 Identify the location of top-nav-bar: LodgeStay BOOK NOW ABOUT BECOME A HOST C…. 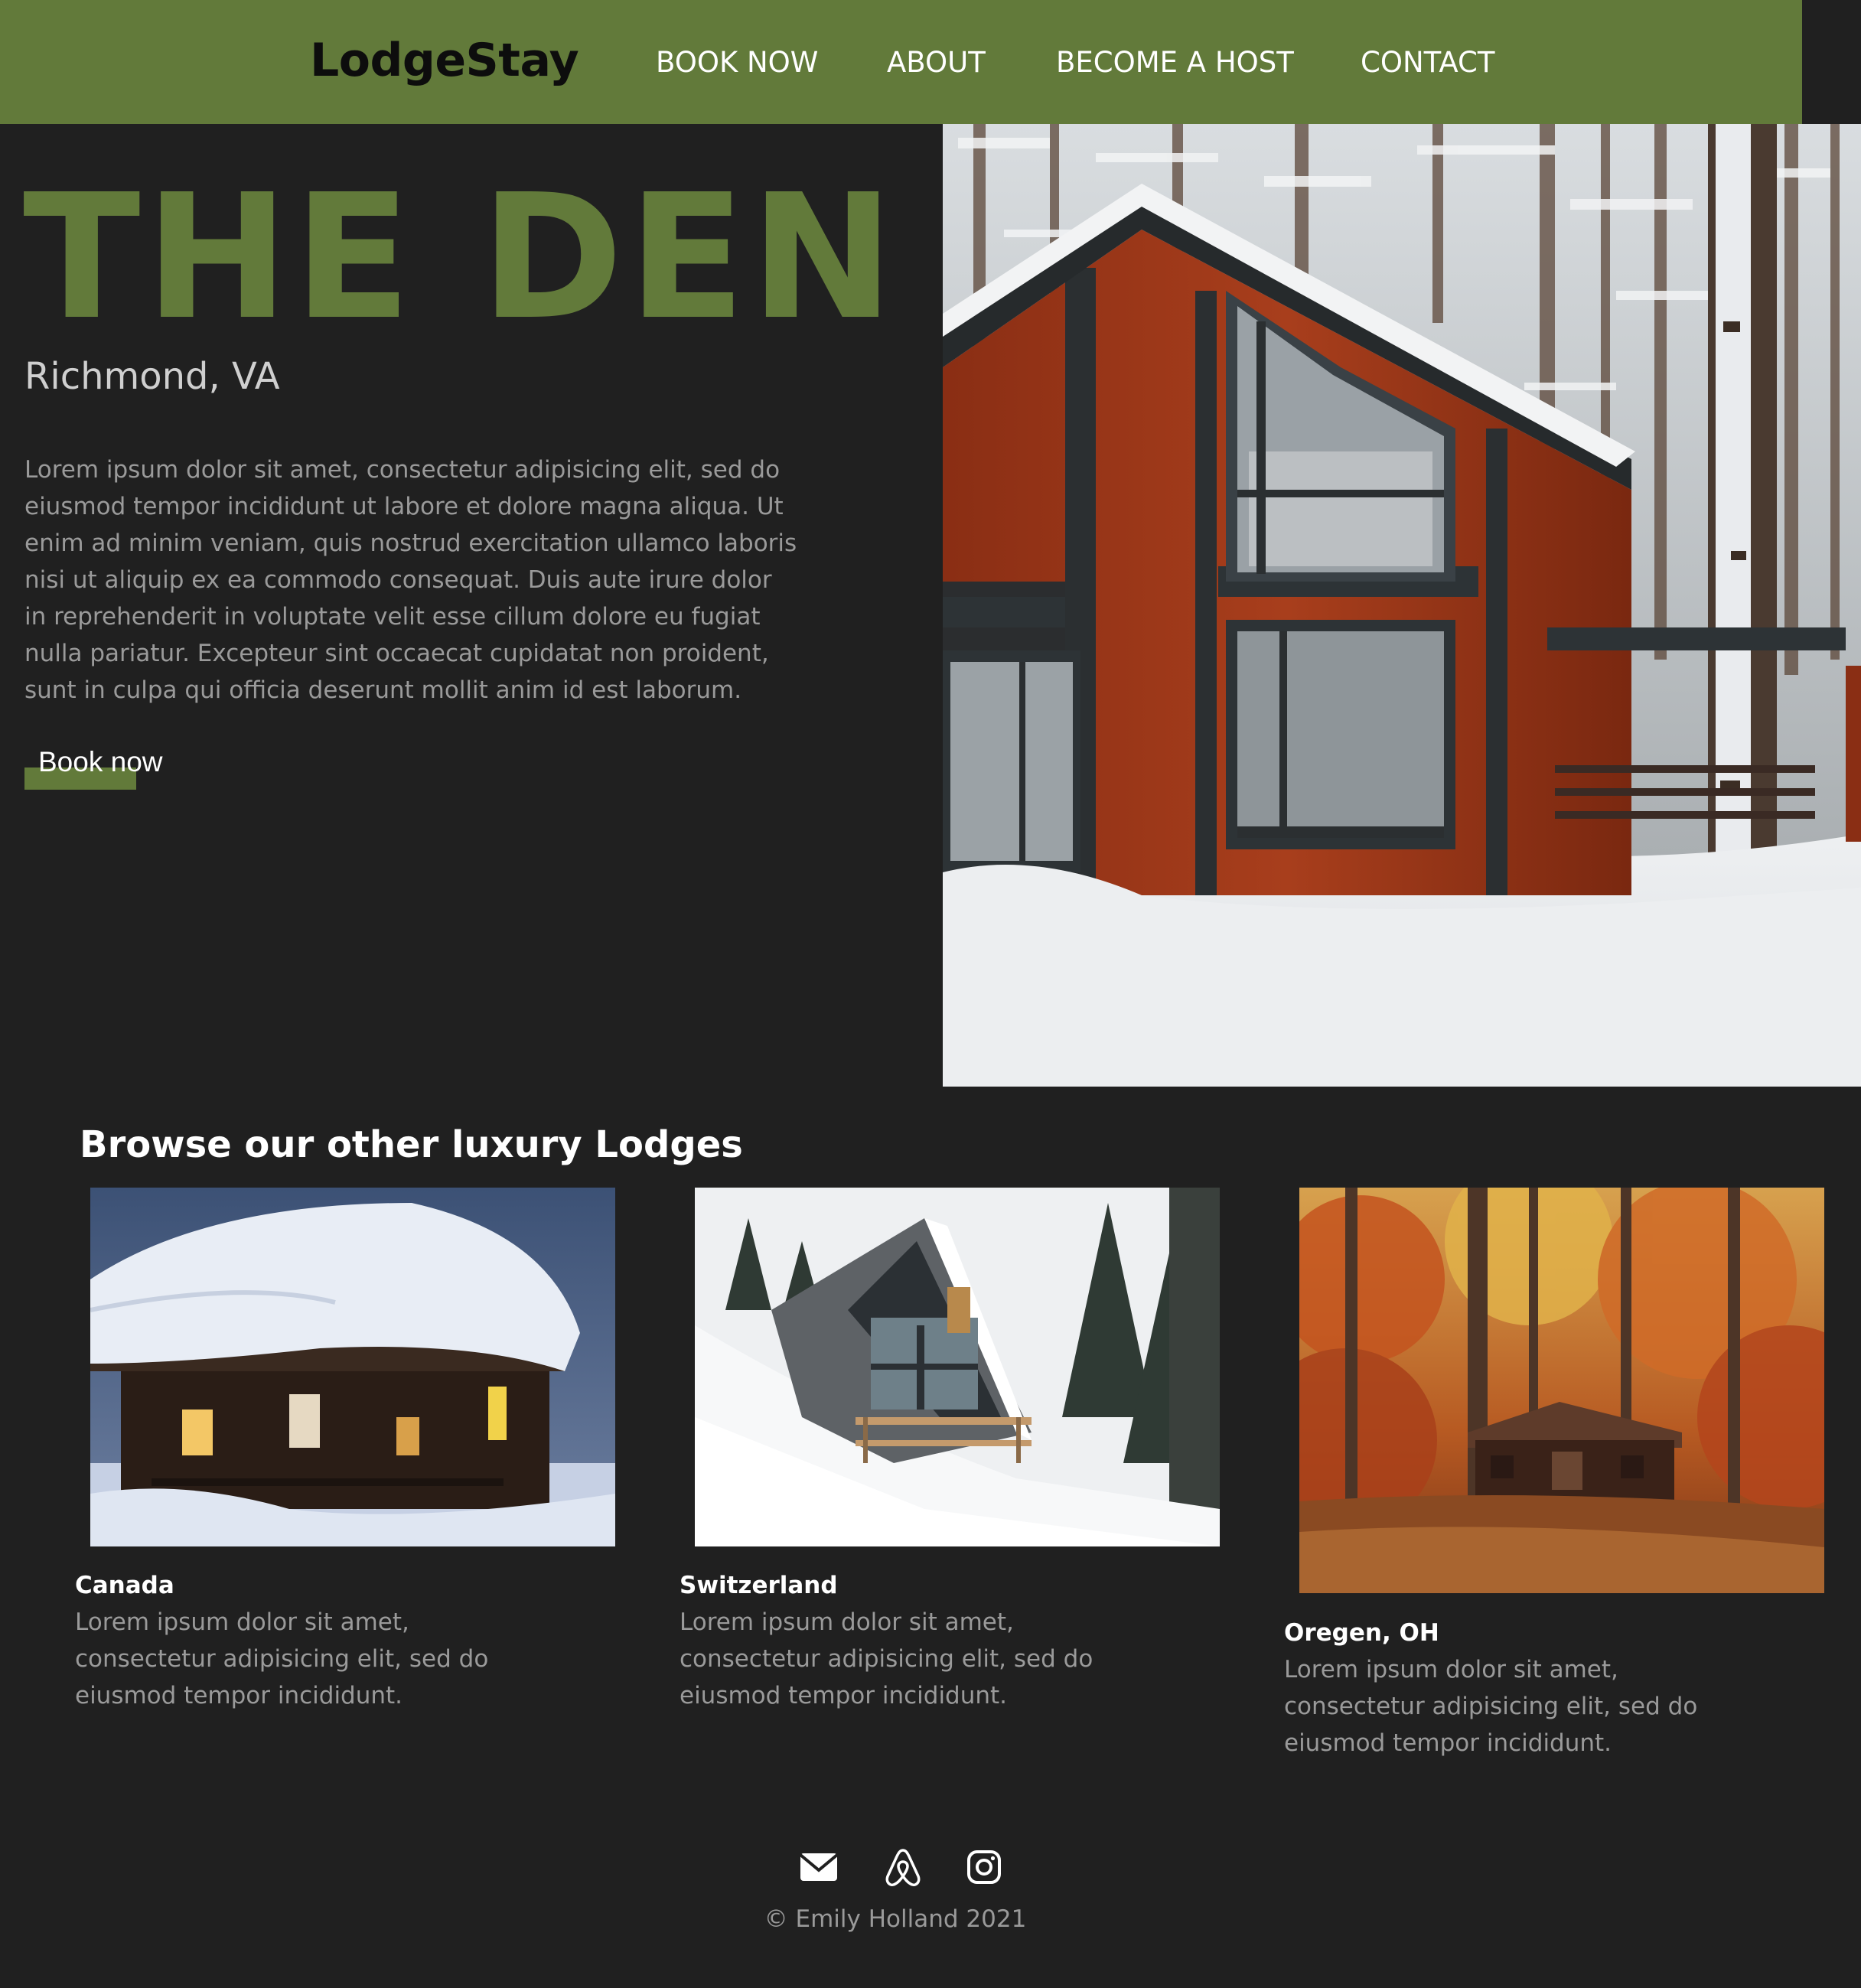
(901, 62).